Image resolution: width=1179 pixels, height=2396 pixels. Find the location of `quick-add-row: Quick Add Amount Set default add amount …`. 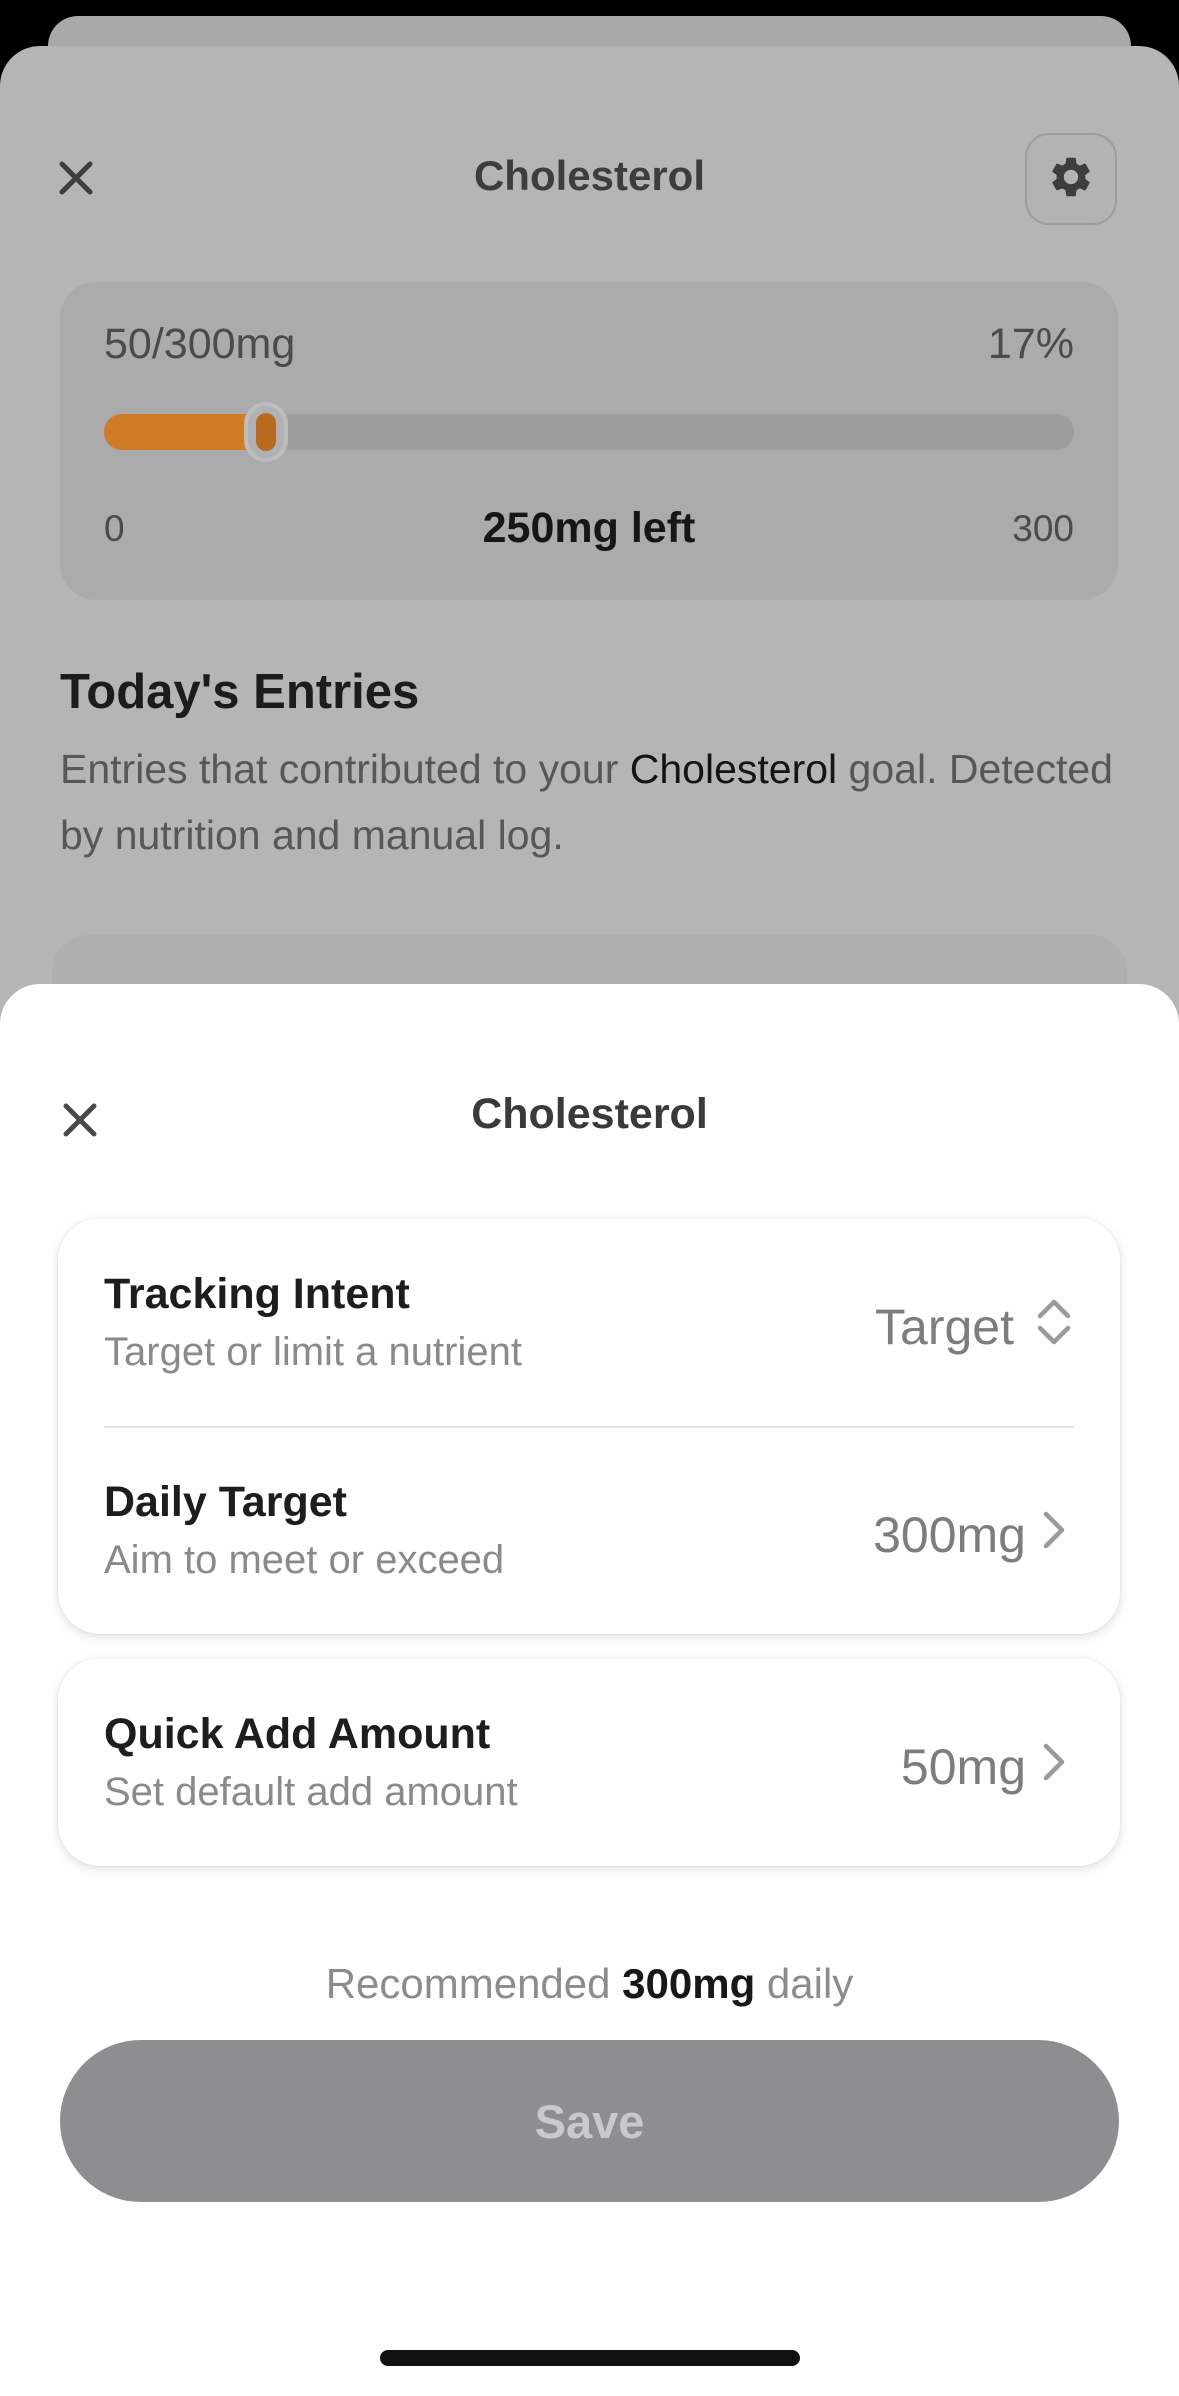

quick-add-row: Quick Add Amount Set default add amount … is located at coordinates (589, 1762).